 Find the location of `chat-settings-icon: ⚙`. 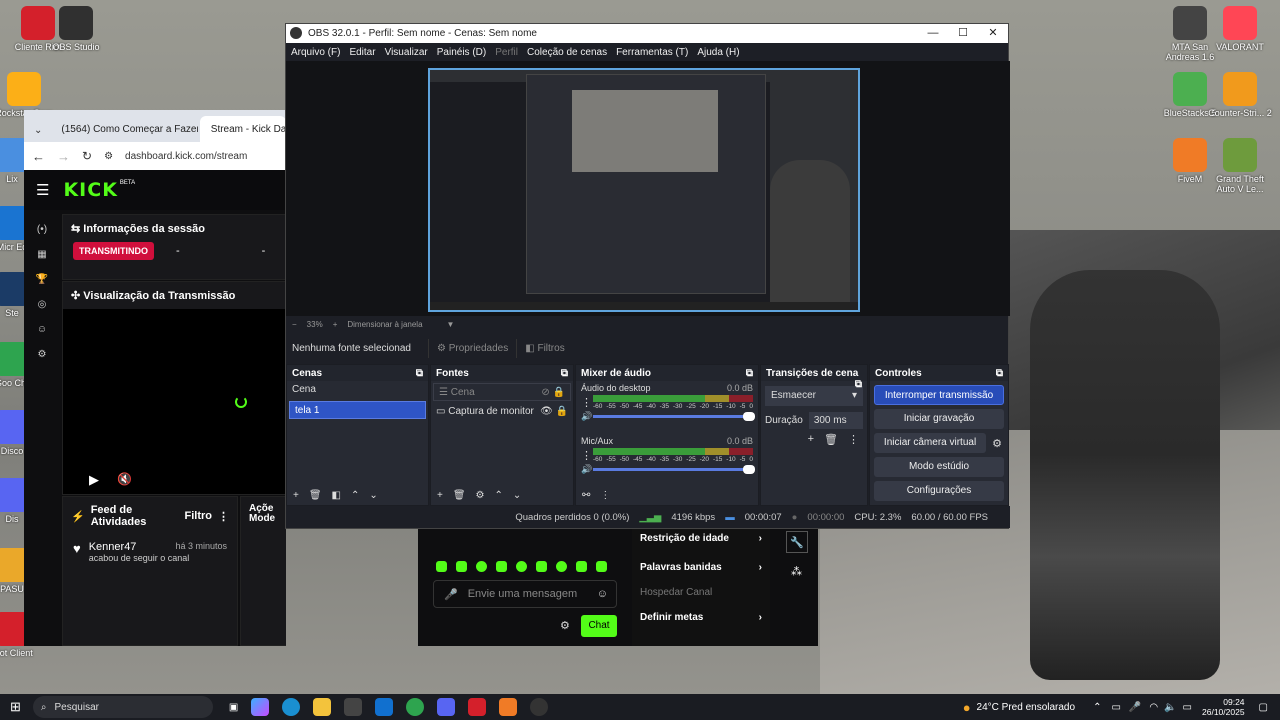

chat-settings-icon: ⚙ is located at coordinates (565, 625).